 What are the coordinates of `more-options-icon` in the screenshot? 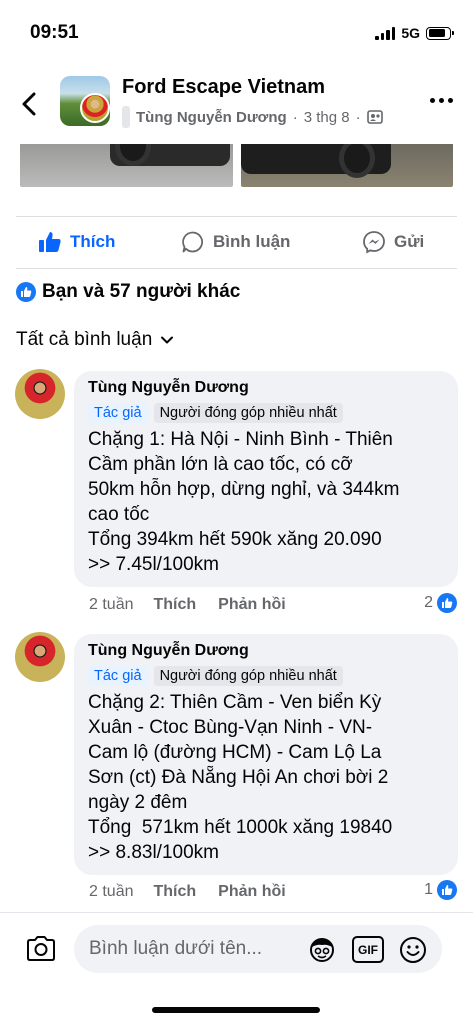 It's located at (441, 100).